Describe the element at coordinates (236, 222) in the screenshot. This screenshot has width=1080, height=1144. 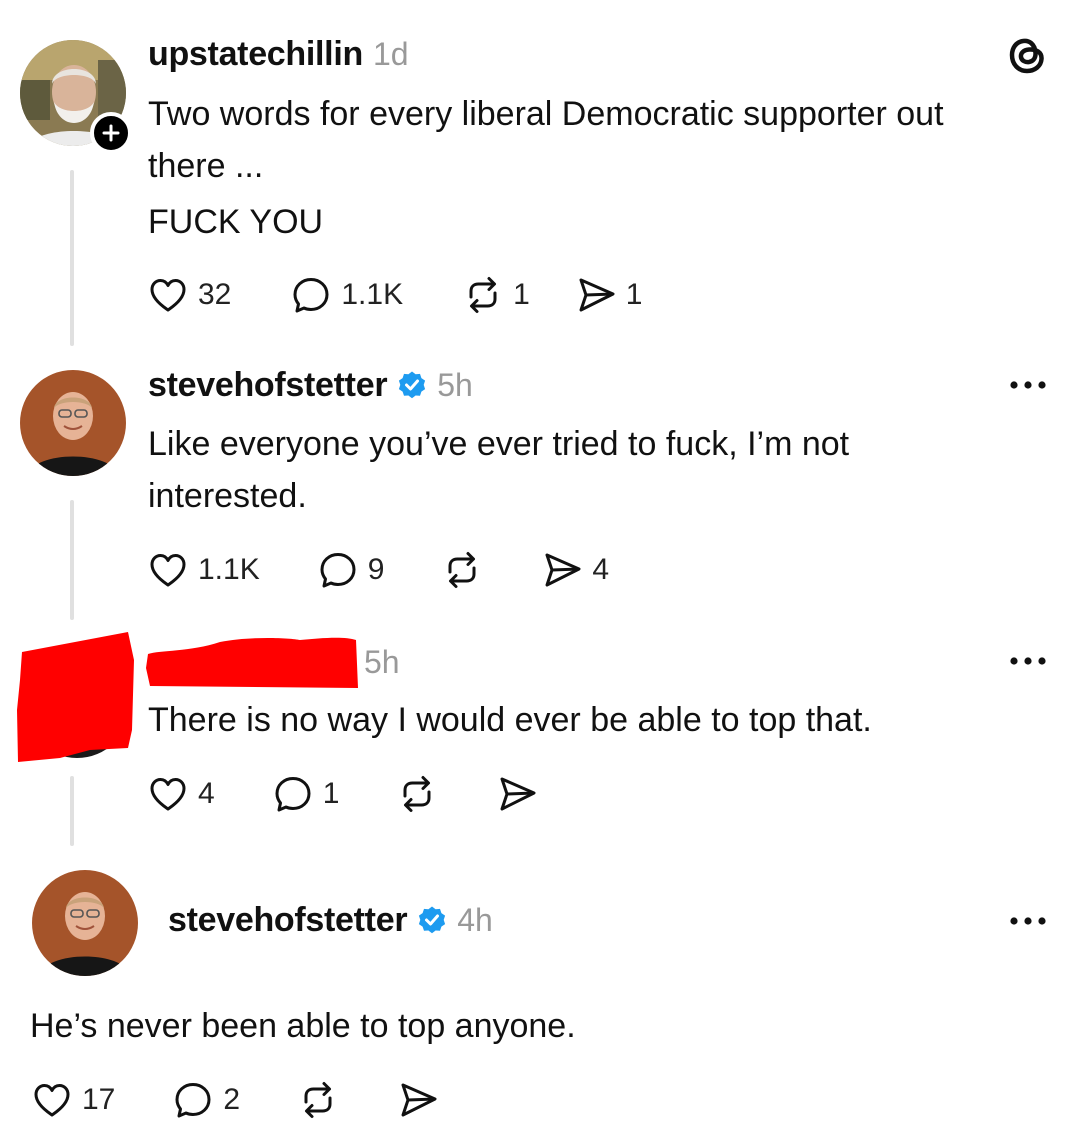
I see `post-text-line: FUCK YOU` at that location.